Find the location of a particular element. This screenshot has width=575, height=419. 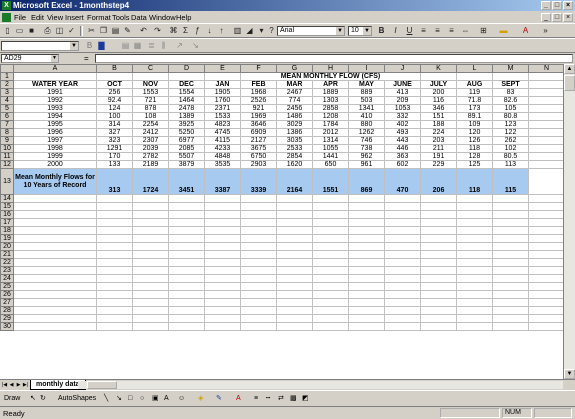

column-header: M is located at coordinates (510, 68).